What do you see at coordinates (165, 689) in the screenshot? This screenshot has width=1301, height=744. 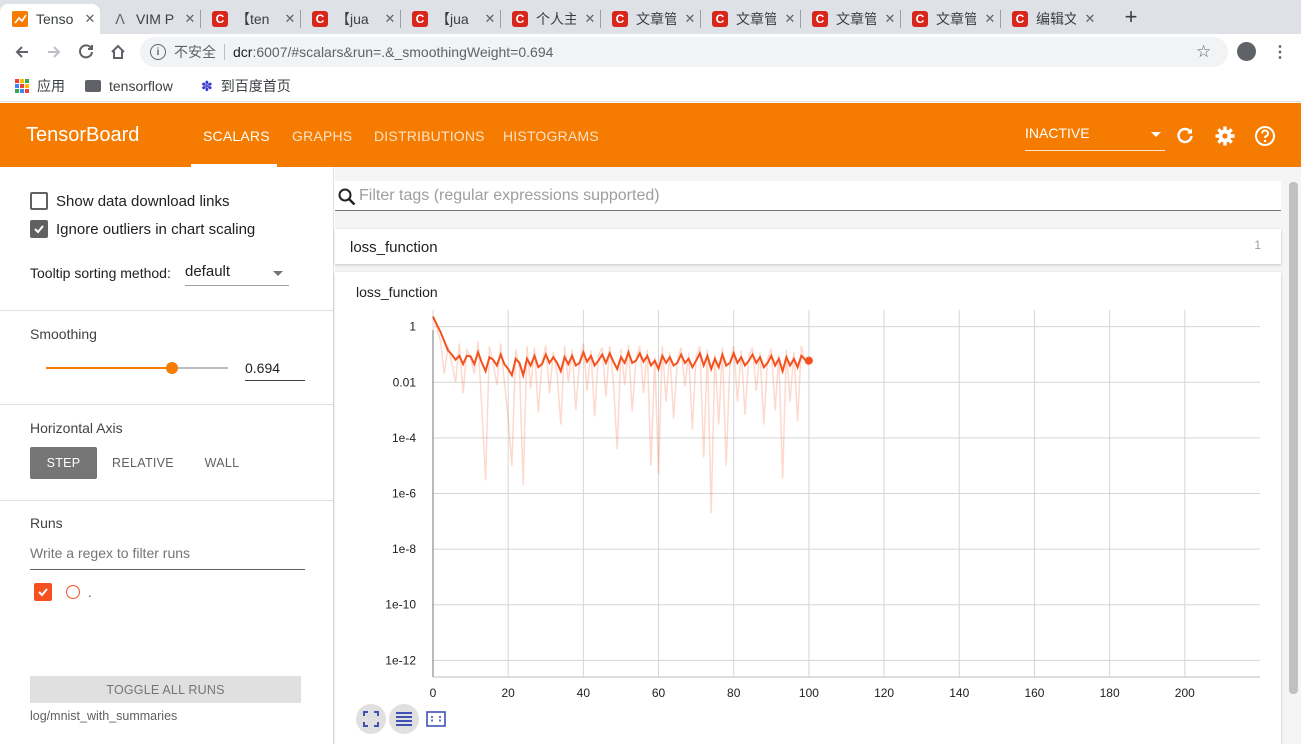 I see `toggle-all-runs-button: TOGGLE ALL RUNS` at bounding box center [165, 689].